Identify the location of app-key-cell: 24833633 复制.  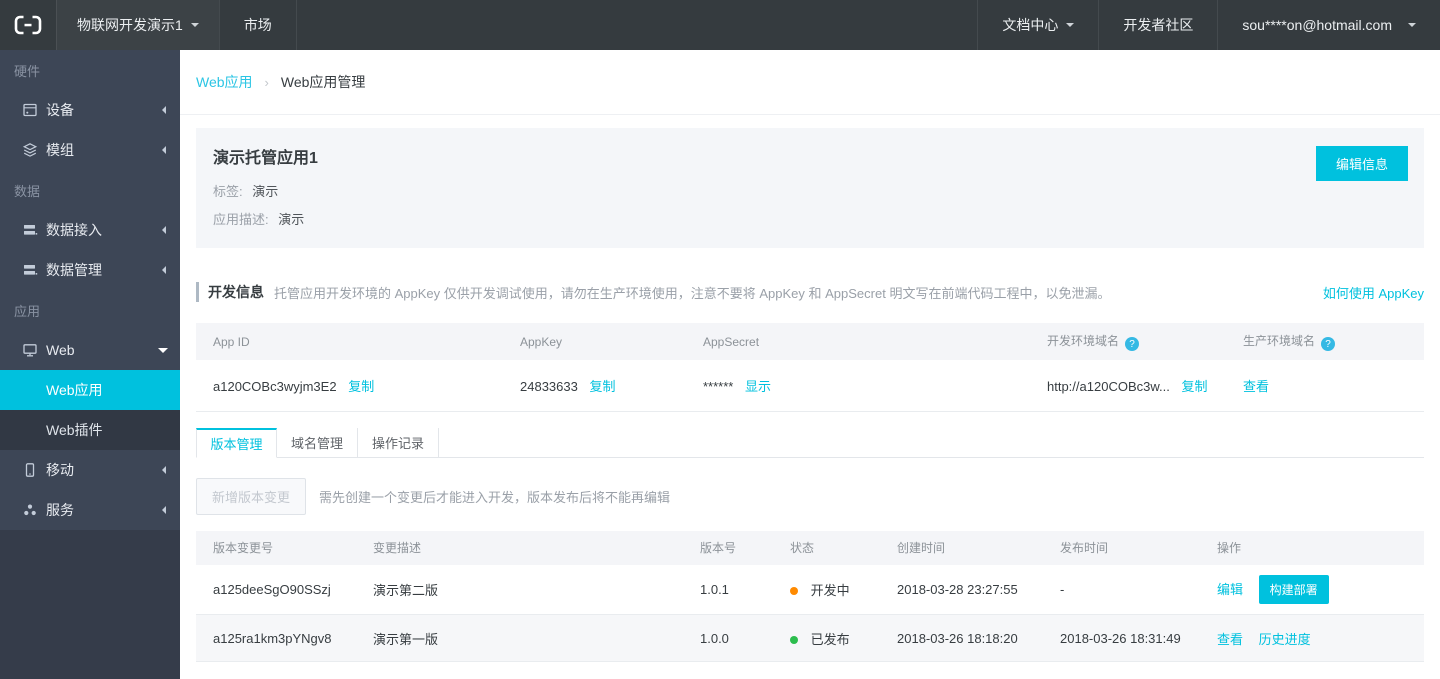
(611, 386).